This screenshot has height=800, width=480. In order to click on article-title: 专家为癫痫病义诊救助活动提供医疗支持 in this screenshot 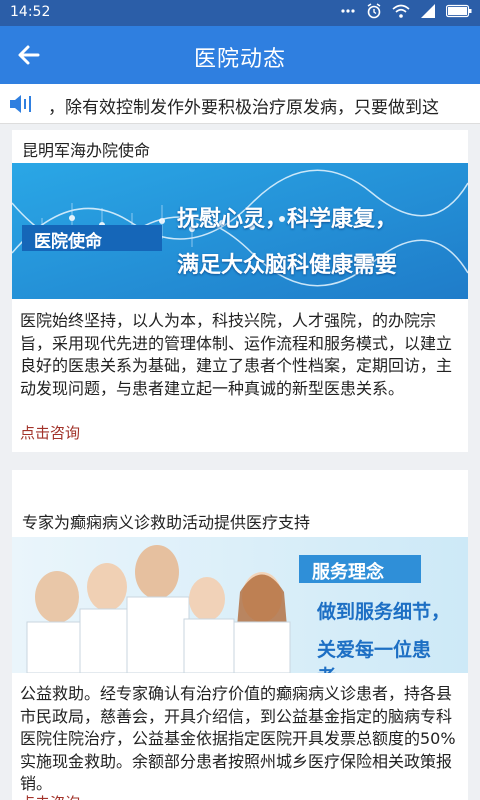, I will do `click(166, 522)`.